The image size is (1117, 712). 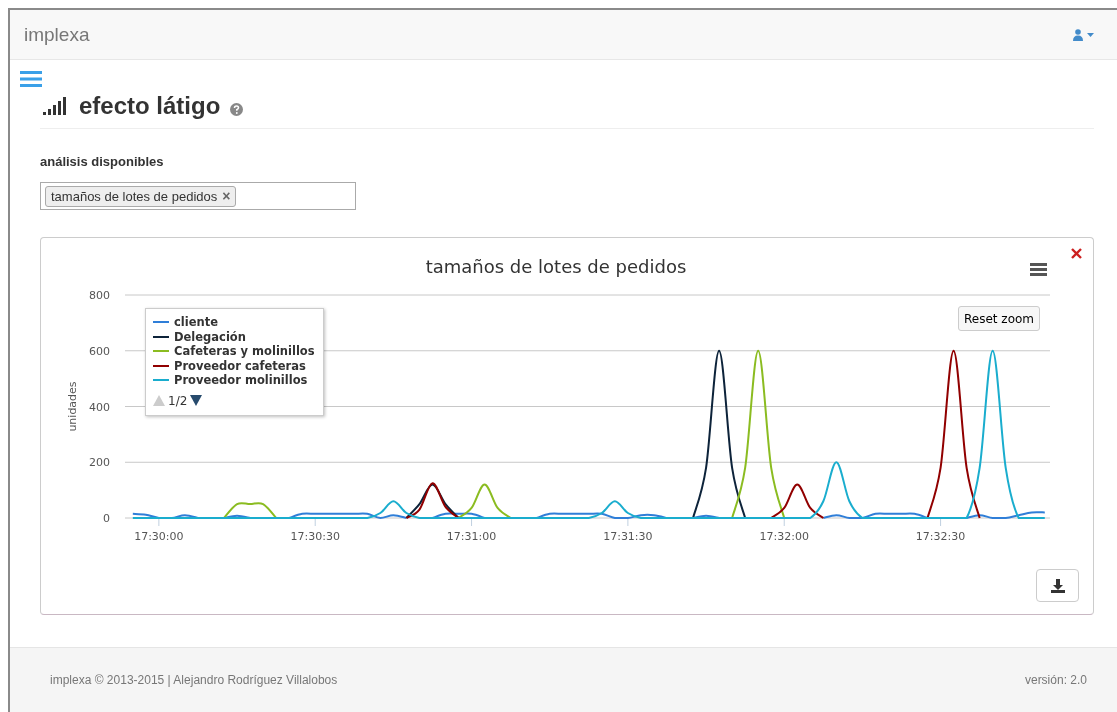 What do you see at coordinates (471, 536) in the screenshot?
I see `x-tick-label: 17:31:00` at bounding box center [471, 536].